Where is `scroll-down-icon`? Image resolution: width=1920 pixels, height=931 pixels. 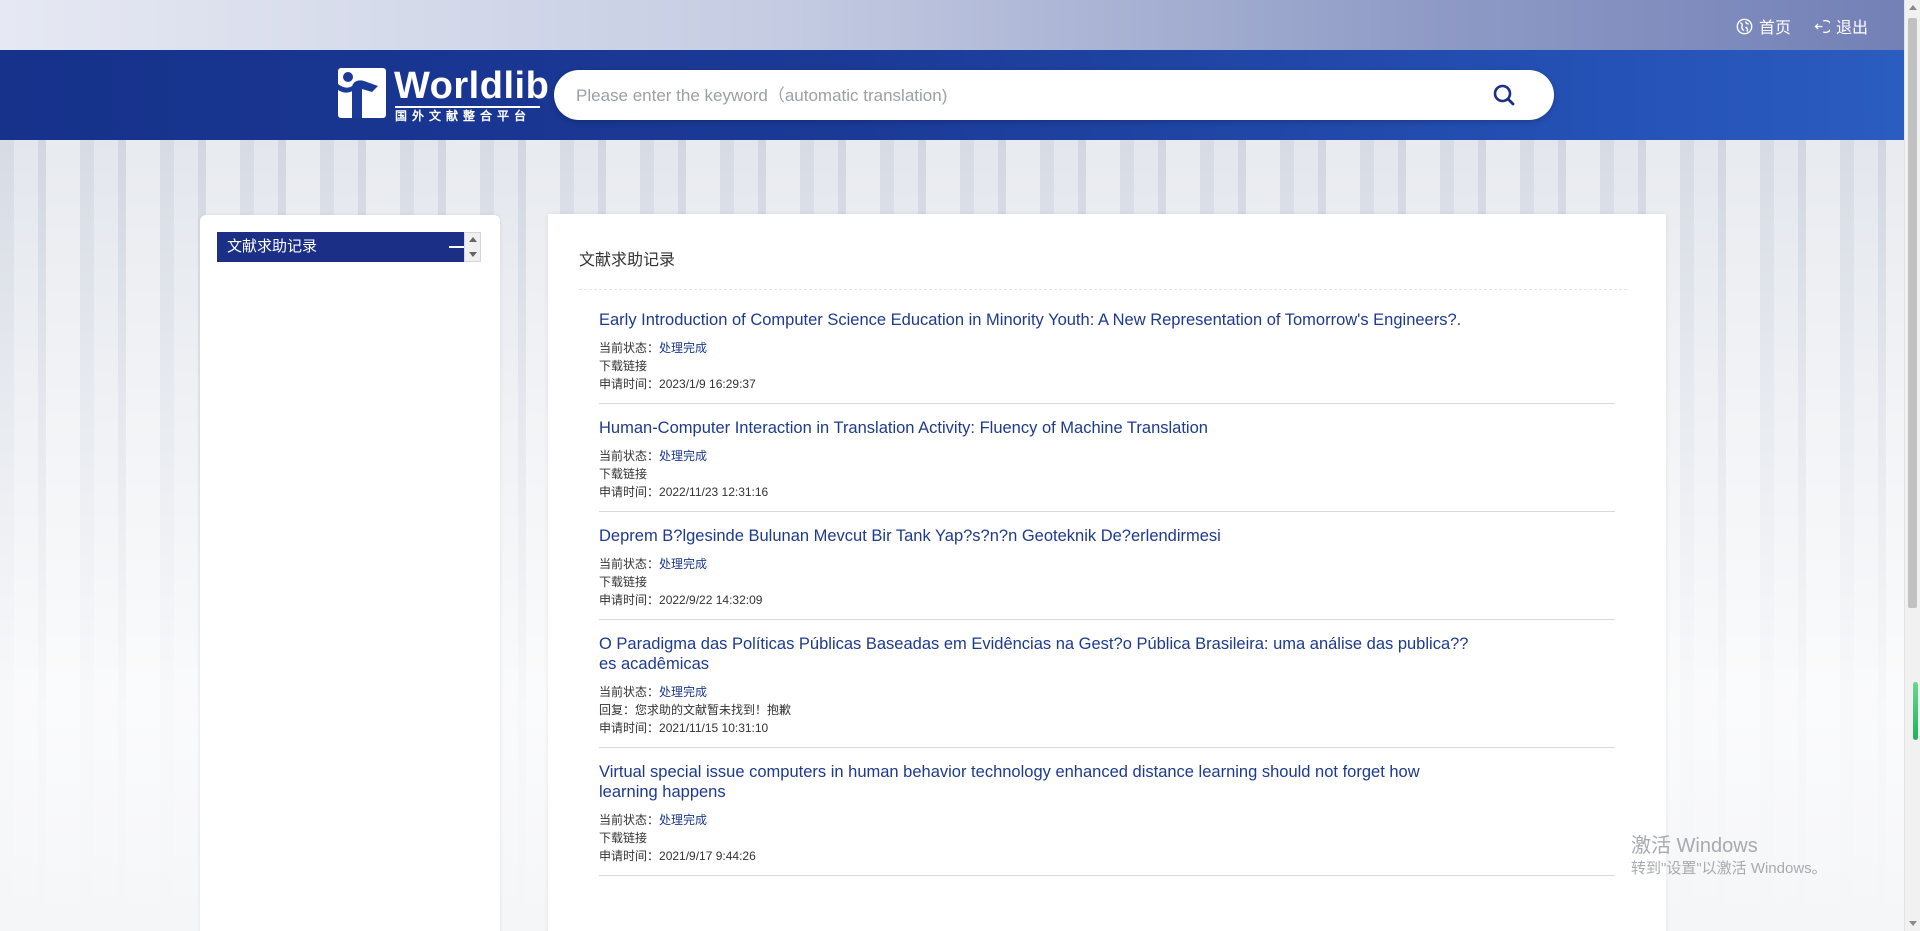
scroll-down-icon is located at coordinates (1913, 923).